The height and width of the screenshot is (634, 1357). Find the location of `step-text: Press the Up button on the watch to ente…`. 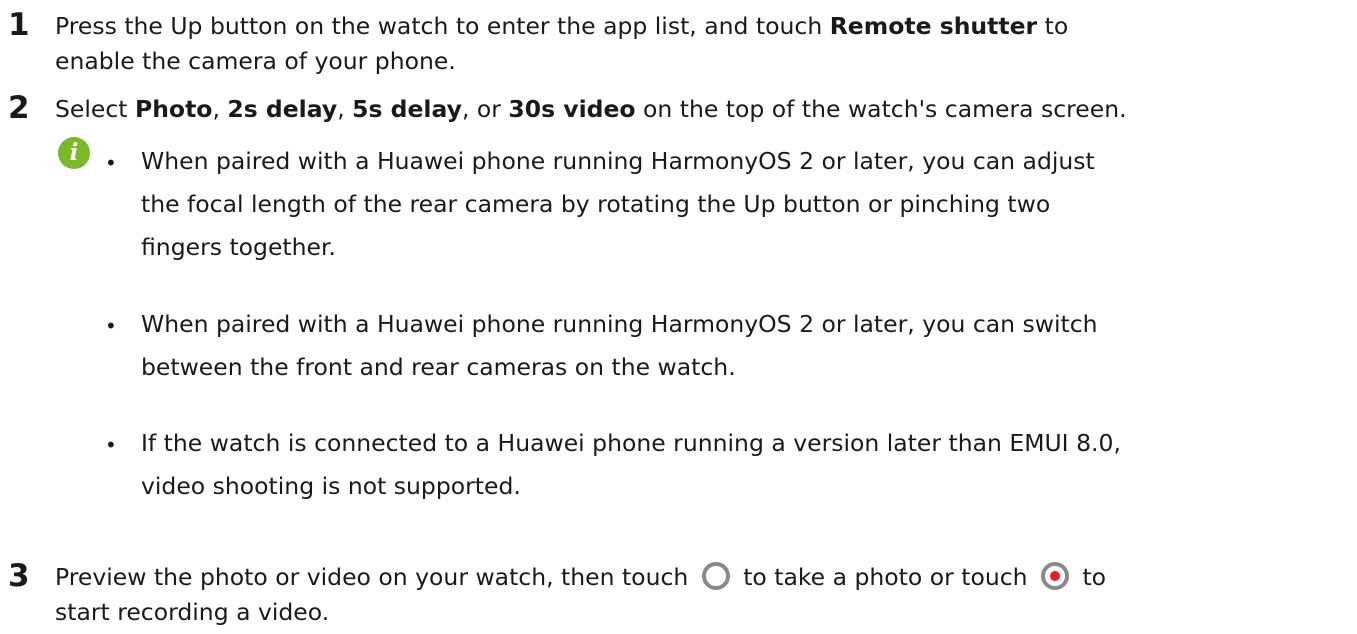

step-text: Press the Up button on the watch to ente… is located at coordinates (700, 44).